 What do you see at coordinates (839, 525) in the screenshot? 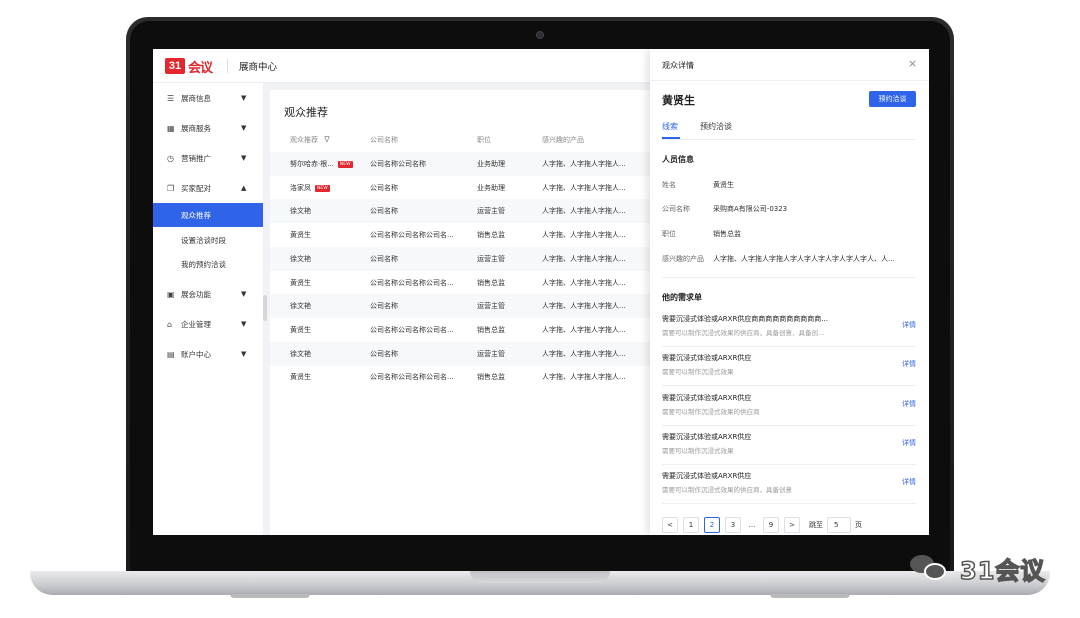
I see `goto-page-input: 5` at bounding box center [839, 525].